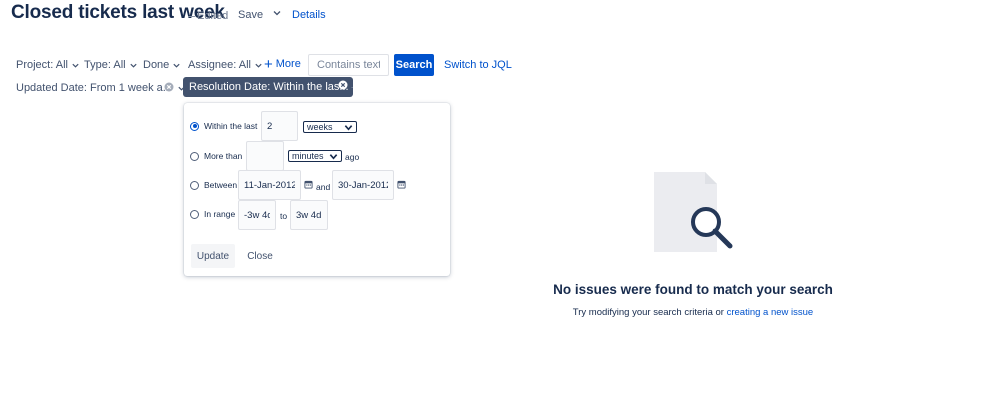 Image resolution: width=999 pixels, height=407 pixels. I want to click on more-filters-button: + More, so click(282, 64).